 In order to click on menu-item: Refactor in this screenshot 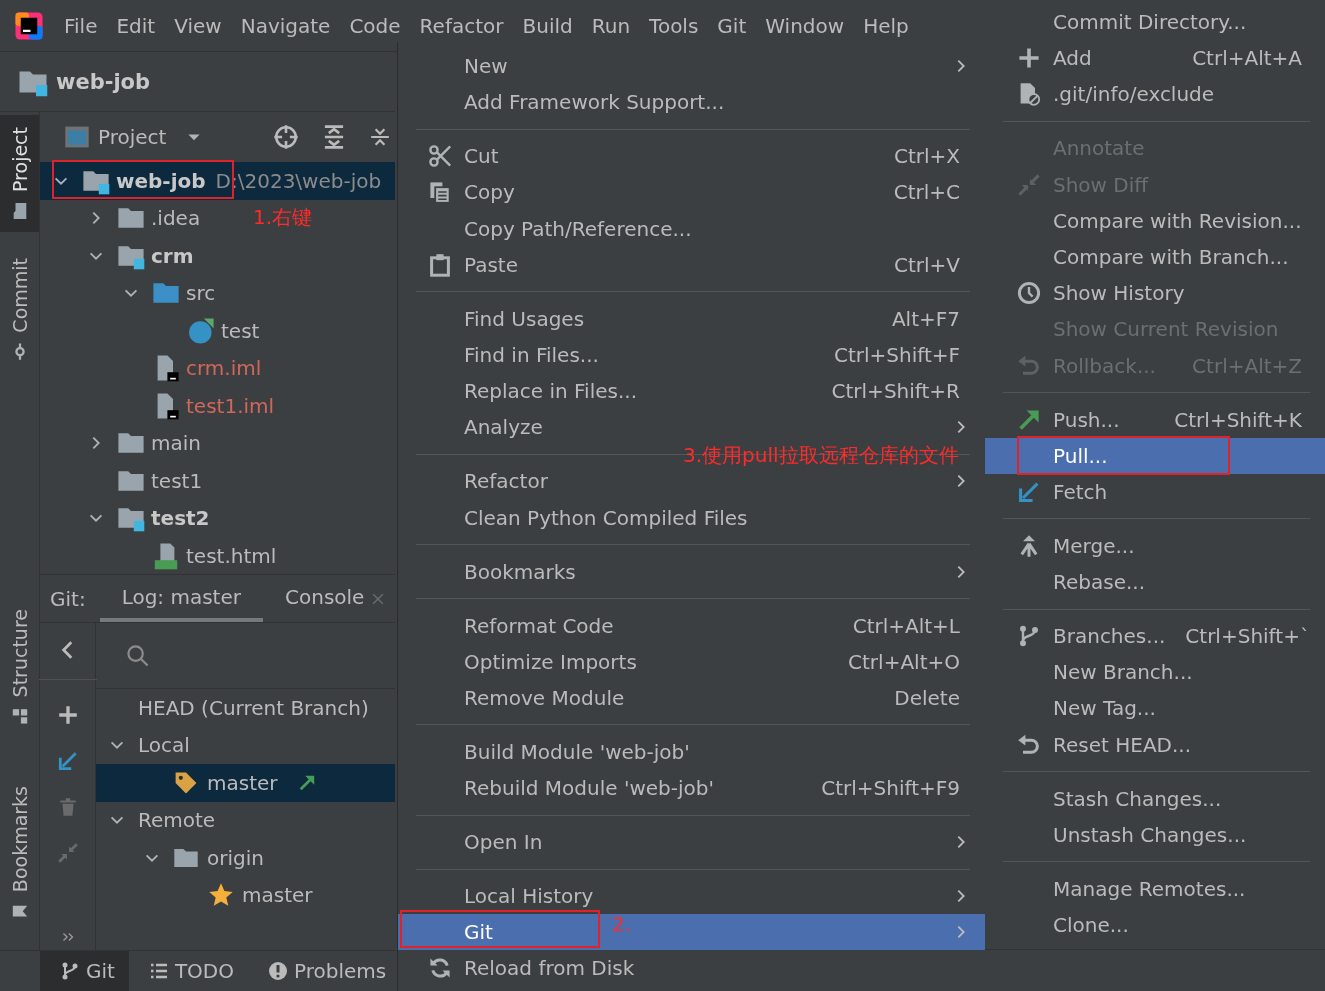, I will do `click(461, 25)`.